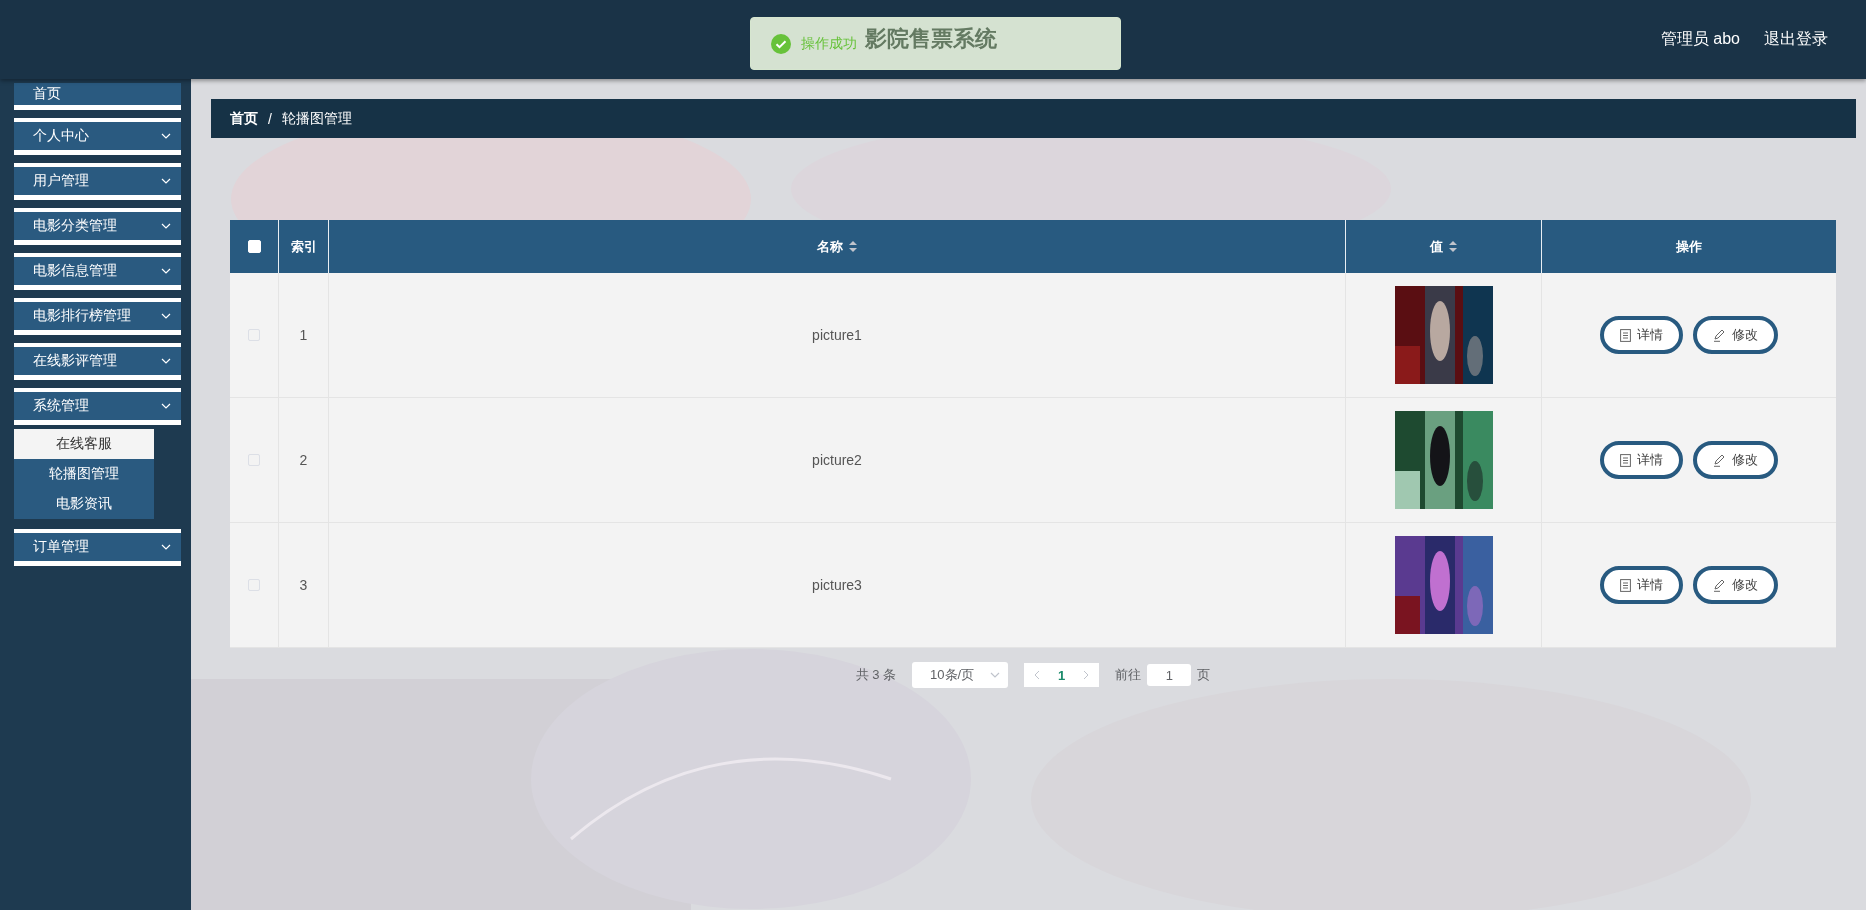  Describe the element at coordinates (97, 406) in the screenshot. I see `sidebar-item: 系统管理` at that location.